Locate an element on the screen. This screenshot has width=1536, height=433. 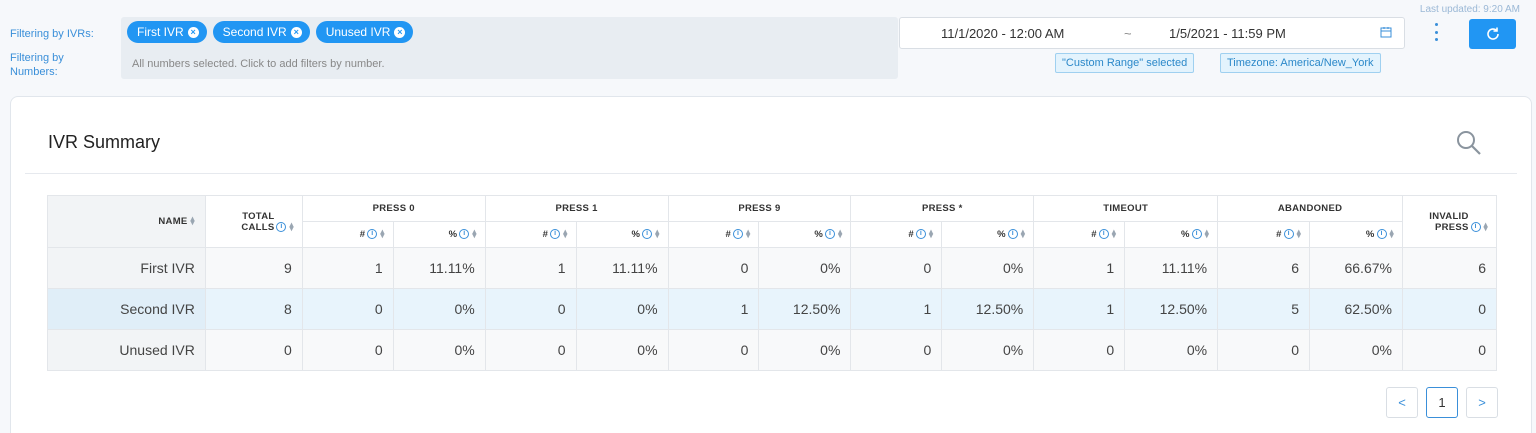
cell-name: Second IVR is located at coordinates (126, 309).